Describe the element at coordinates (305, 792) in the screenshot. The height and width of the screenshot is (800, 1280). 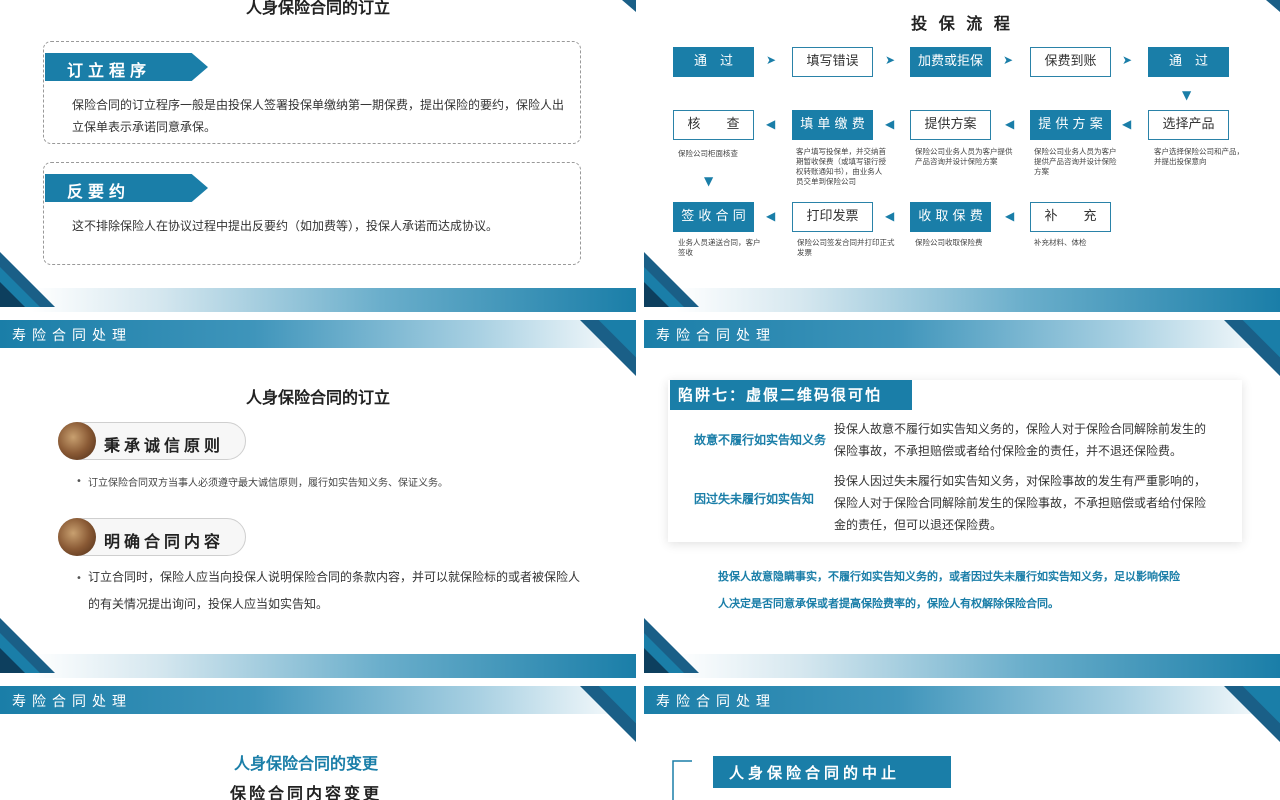
I see `slide5-subtitle: 保险合同内容变更` at that location.